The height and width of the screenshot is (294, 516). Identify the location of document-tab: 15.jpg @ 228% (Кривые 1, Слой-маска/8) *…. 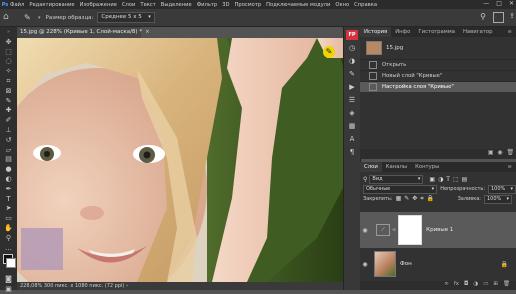
(83, 32).